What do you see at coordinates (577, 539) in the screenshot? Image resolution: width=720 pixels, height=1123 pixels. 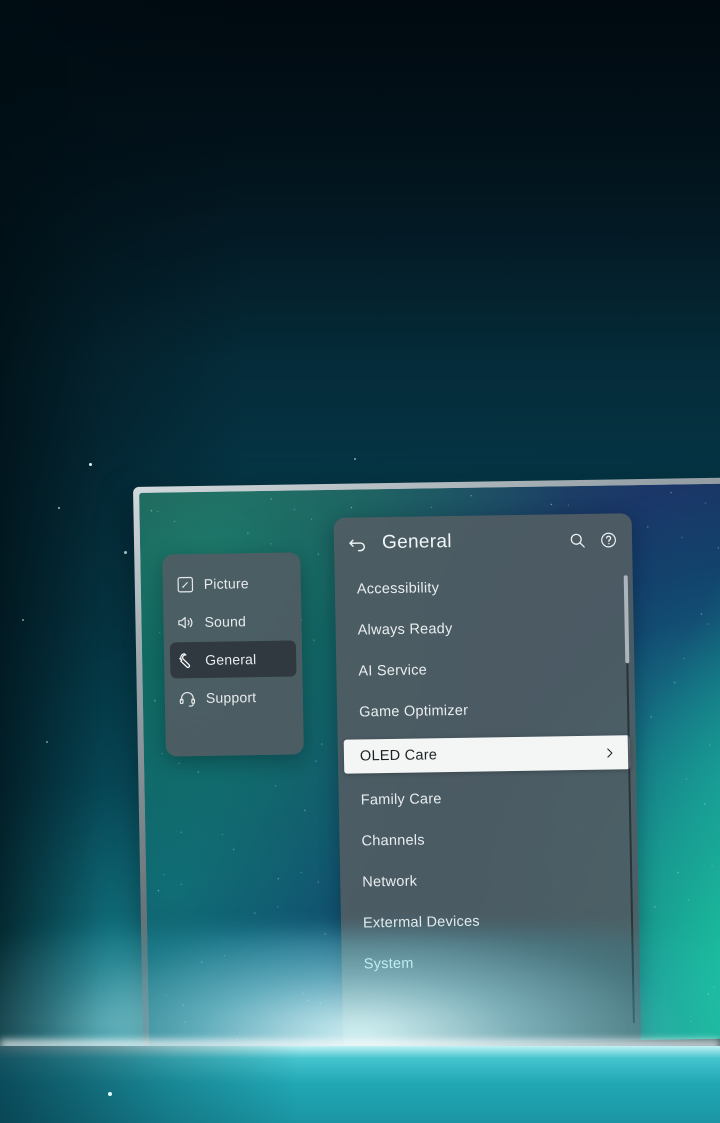 I see `search-icon` at bounding box center [577, 539].